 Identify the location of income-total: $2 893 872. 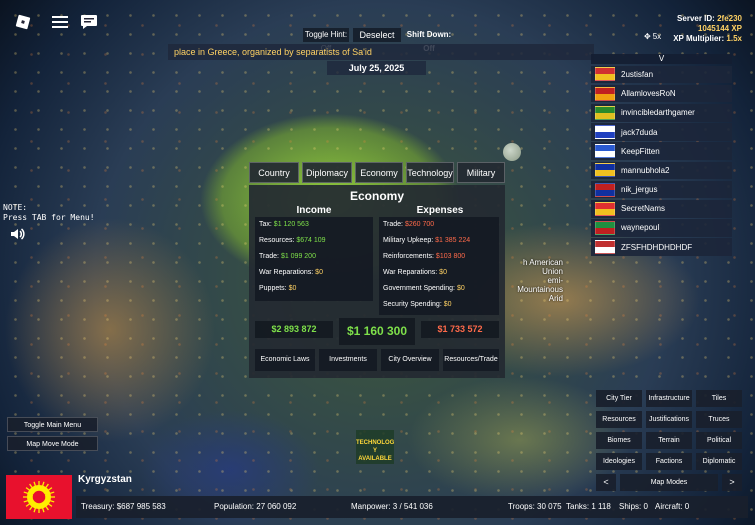
(294, 329).